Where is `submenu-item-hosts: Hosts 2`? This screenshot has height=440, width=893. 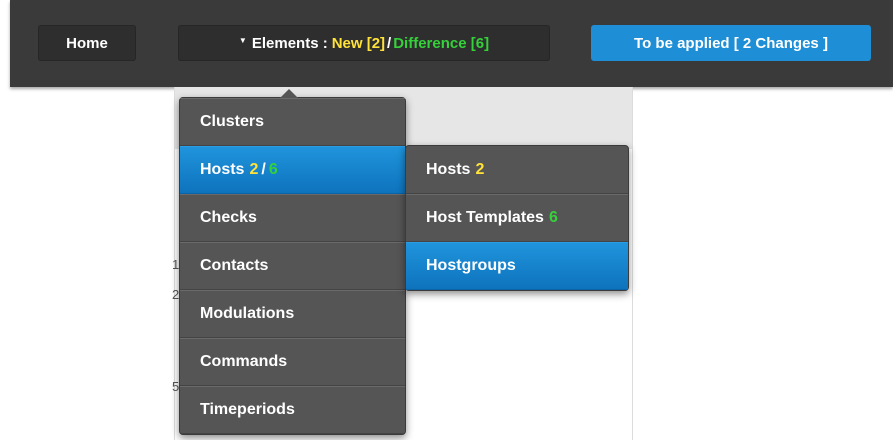 submenu-item-hosts: Hosts 2 is located at coordinates (517, 170).